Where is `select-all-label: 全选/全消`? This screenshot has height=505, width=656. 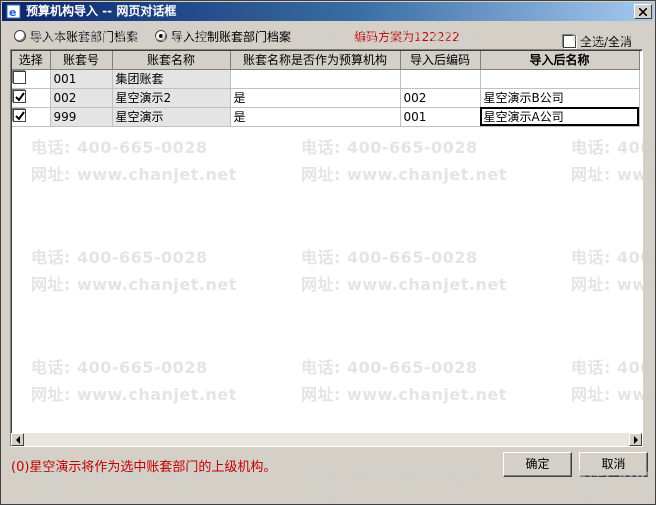 select-all-label: 全选/全消 is located at coordinates (606, 42).